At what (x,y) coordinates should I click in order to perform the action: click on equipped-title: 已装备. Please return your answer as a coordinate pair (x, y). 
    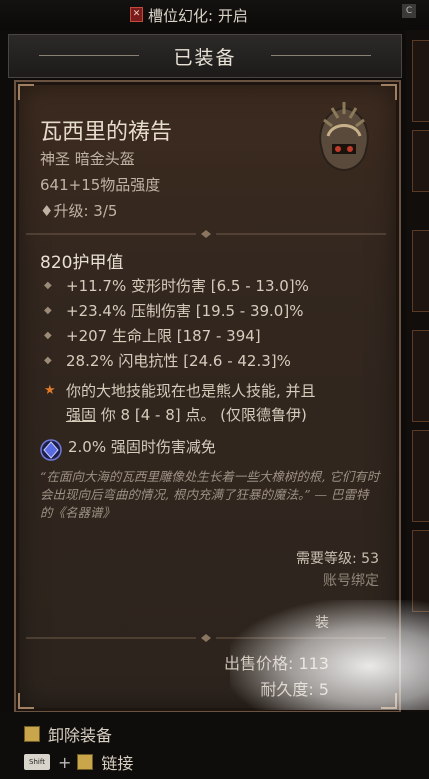
    Looking at the image, I should click on (205, 58).